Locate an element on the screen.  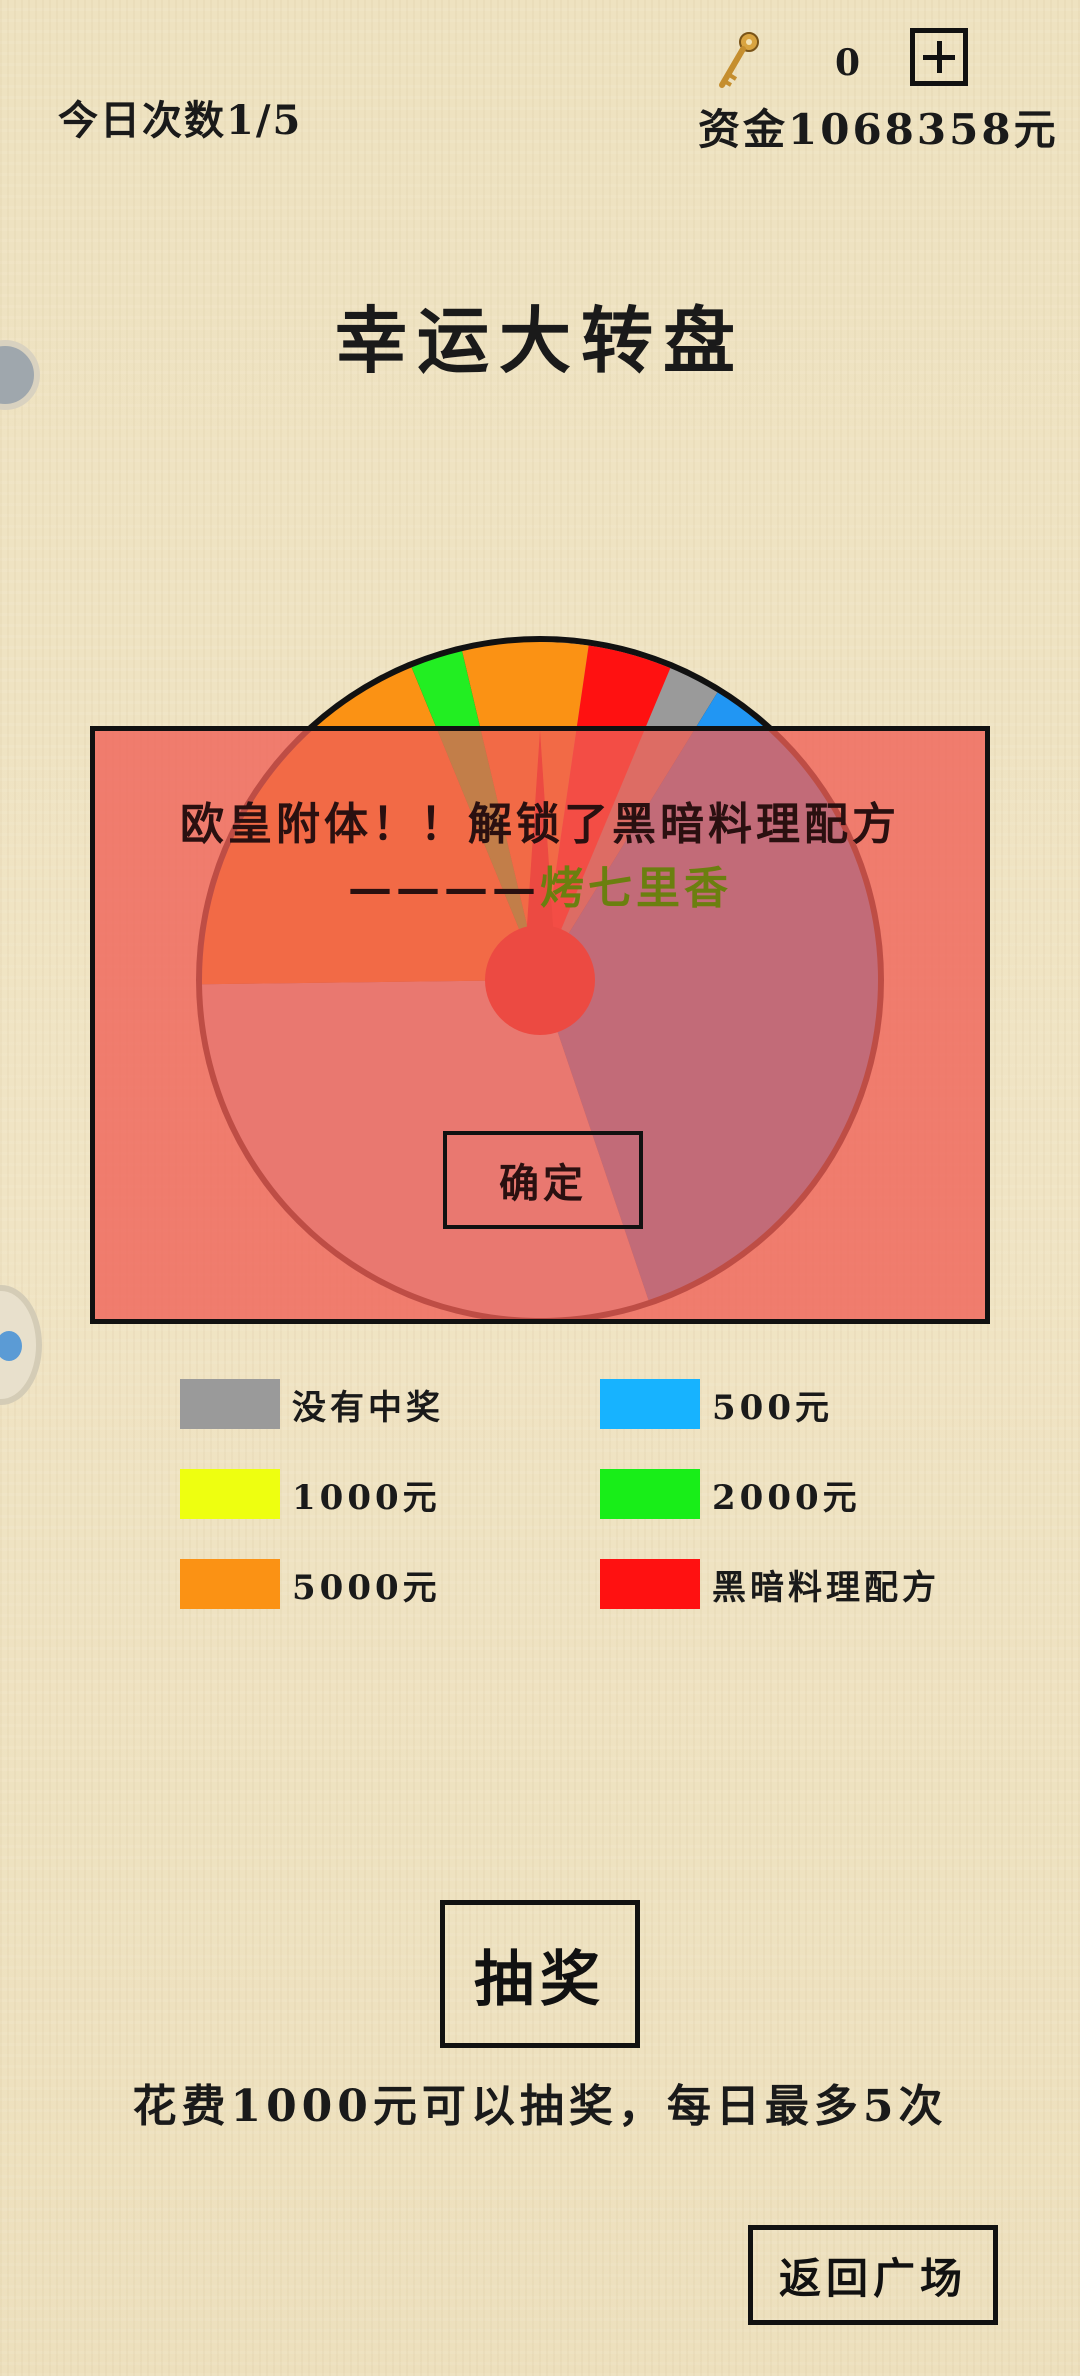
legend-item: 5000元 is located at coordinates (310, 1584).